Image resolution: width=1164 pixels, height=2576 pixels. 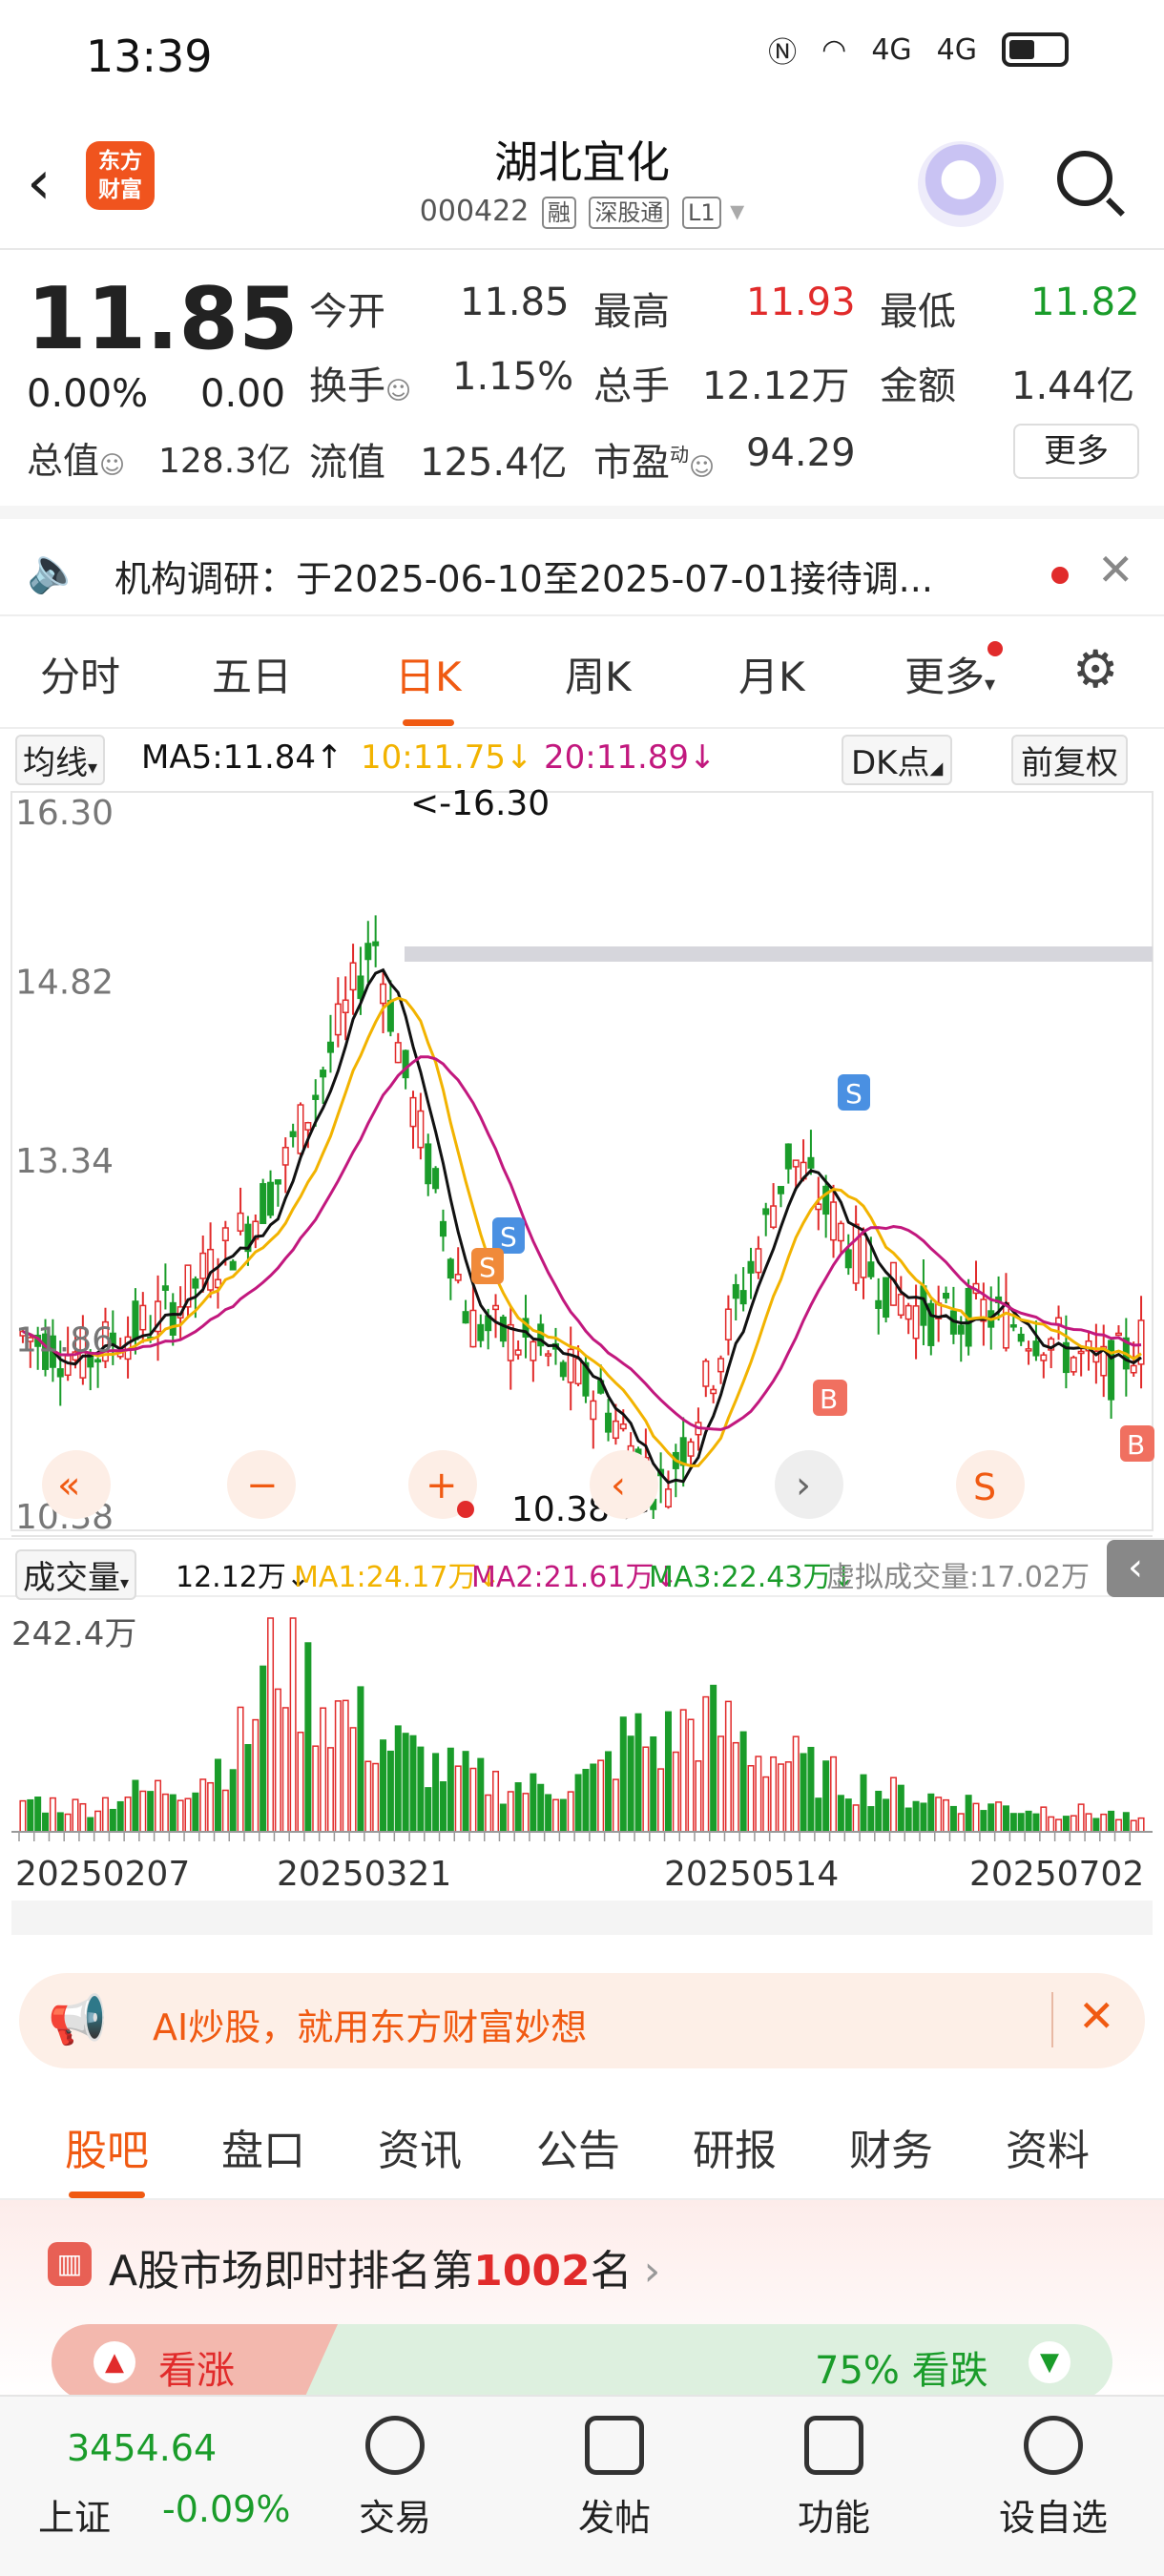 I want to click on tab-profile: 资料, so click(x=1048, y=2146).